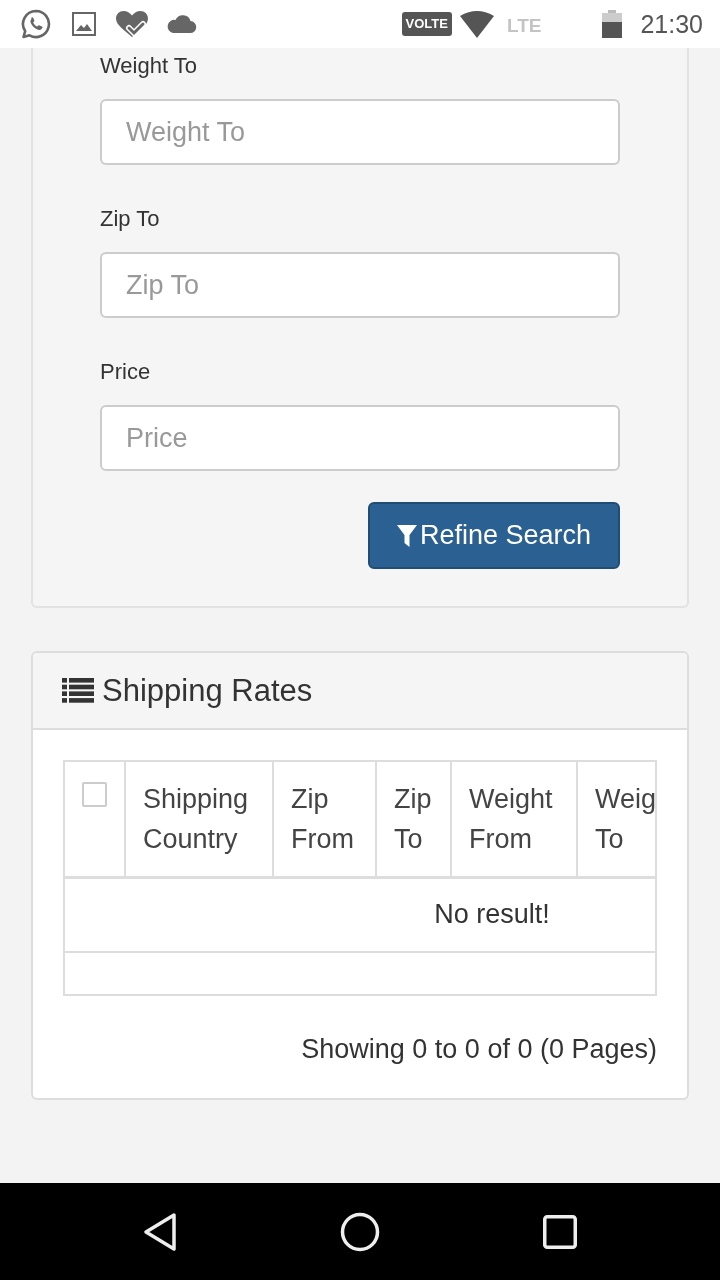 The width and height of the screenshot is (720, 1280). What do you see at coordinates (207, 690) in the screenshot?
I see `panel-title: Shipping Rates` at bounding box center [207, 690].